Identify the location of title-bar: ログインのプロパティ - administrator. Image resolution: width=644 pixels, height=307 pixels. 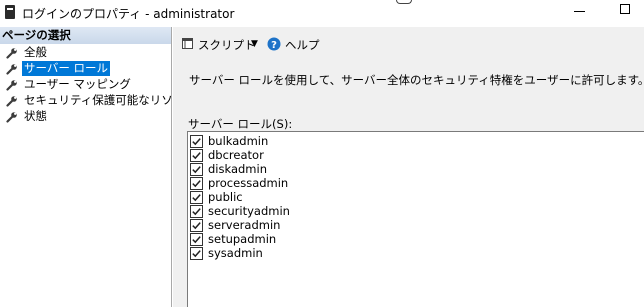
(322, 13).